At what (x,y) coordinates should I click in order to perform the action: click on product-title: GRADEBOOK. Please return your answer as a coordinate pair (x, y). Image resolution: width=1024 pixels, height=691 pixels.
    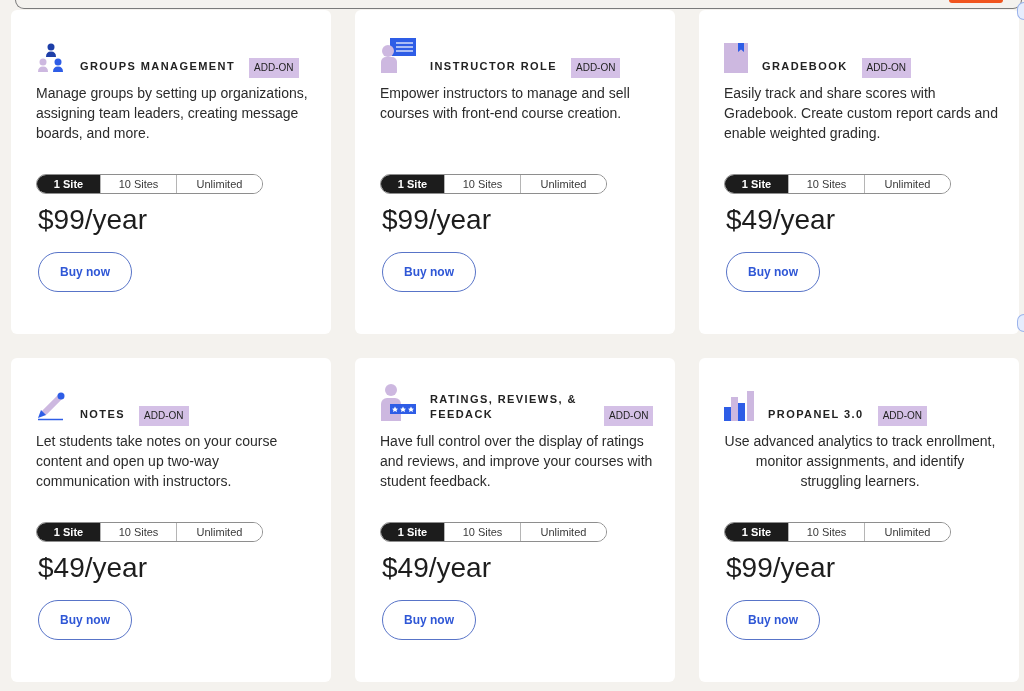
    Looking at the image, I should click on (805, 66).